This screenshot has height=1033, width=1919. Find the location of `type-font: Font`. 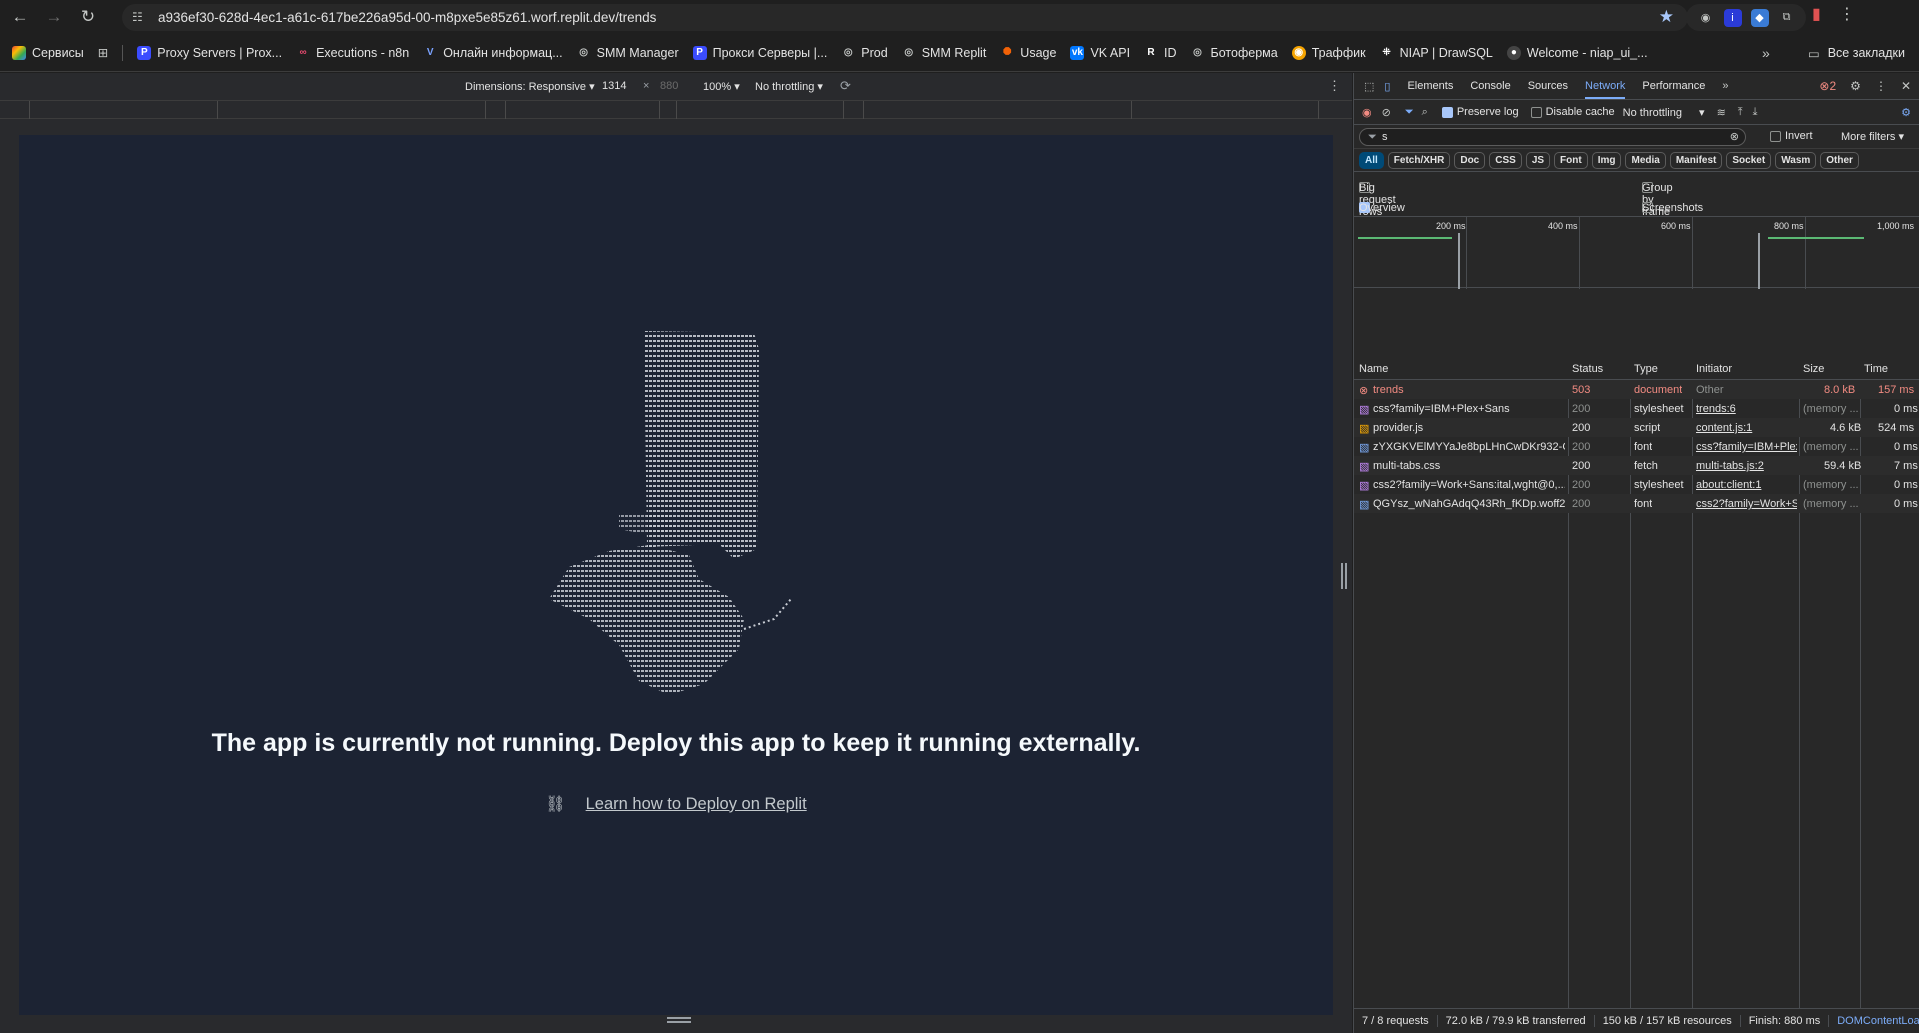

type-font: Font is located at coordinates (1571, 160).